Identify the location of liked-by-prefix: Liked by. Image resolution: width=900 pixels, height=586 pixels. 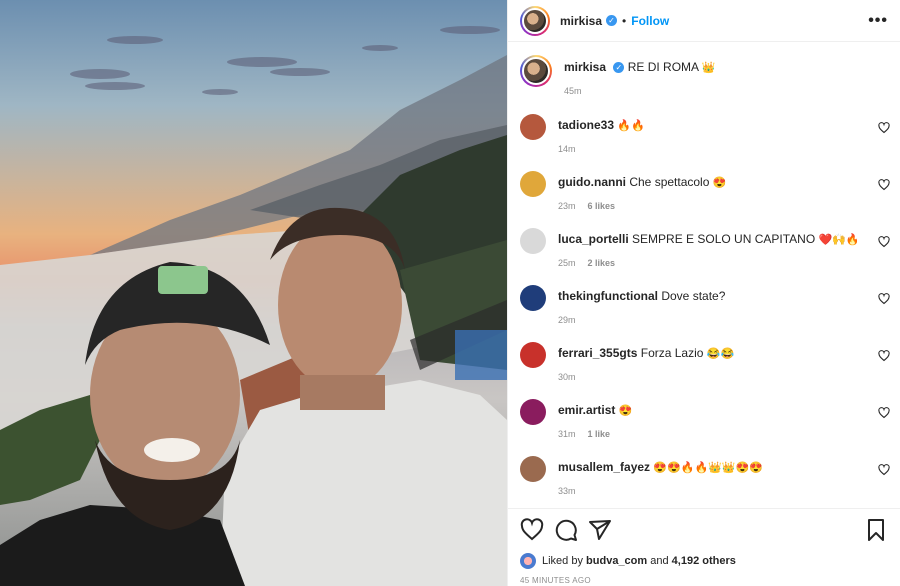
(562, 561).